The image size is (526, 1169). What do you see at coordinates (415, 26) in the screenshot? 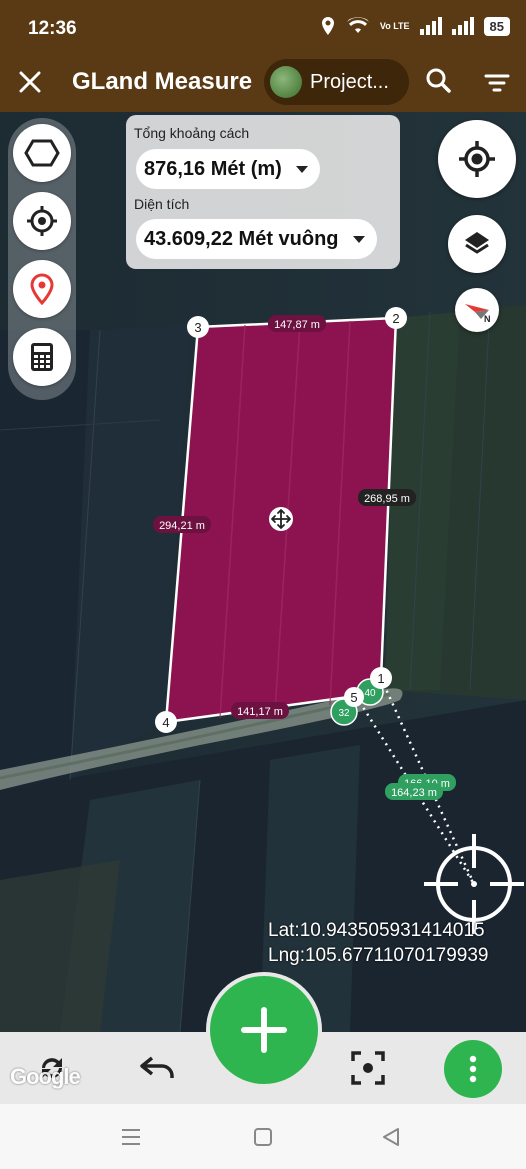
I see `status-icons: Vo LTE 85` at bounding box center [415, 26].